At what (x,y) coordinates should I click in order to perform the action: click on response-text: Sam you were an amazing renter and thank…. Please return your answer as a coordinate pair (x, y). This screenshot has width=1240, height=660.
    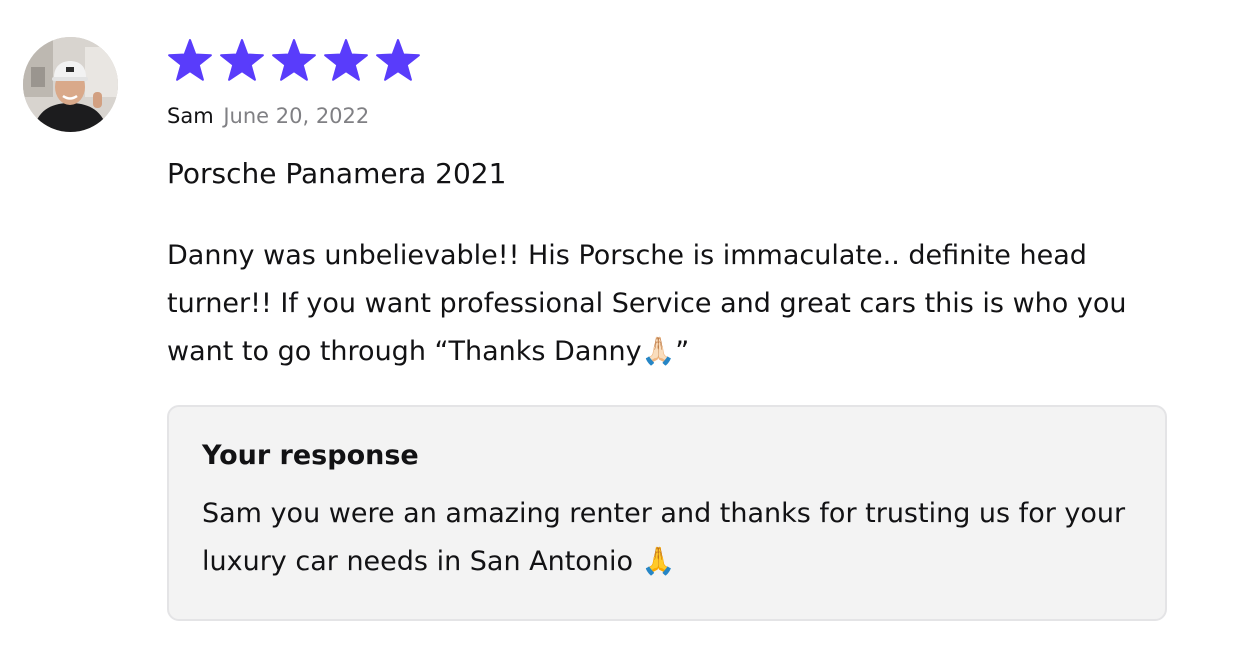
    Looking at the image, I should click on (664, 537).